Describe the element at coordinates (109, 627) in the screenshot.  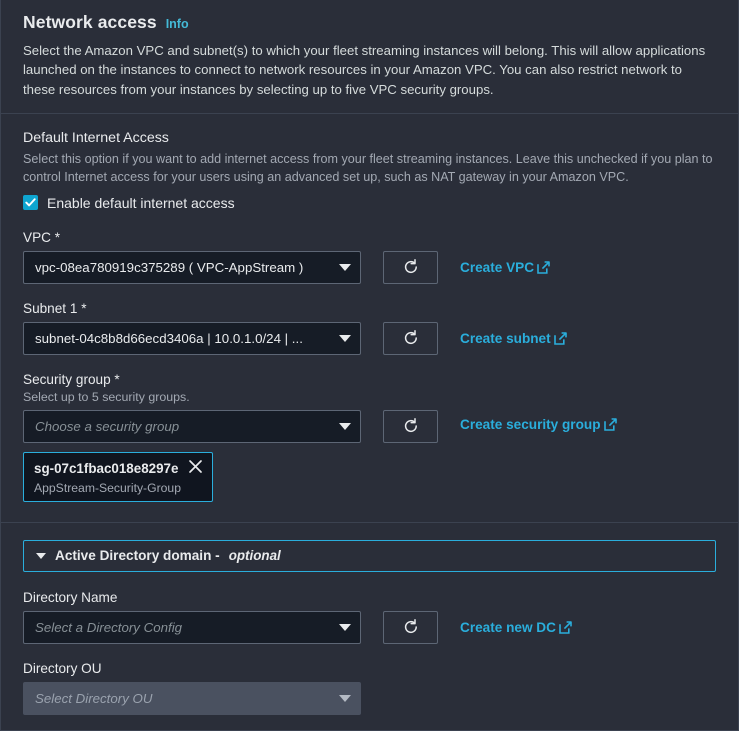
I see `directory-name-select-placeholder: Select a Directory Config` at that location.